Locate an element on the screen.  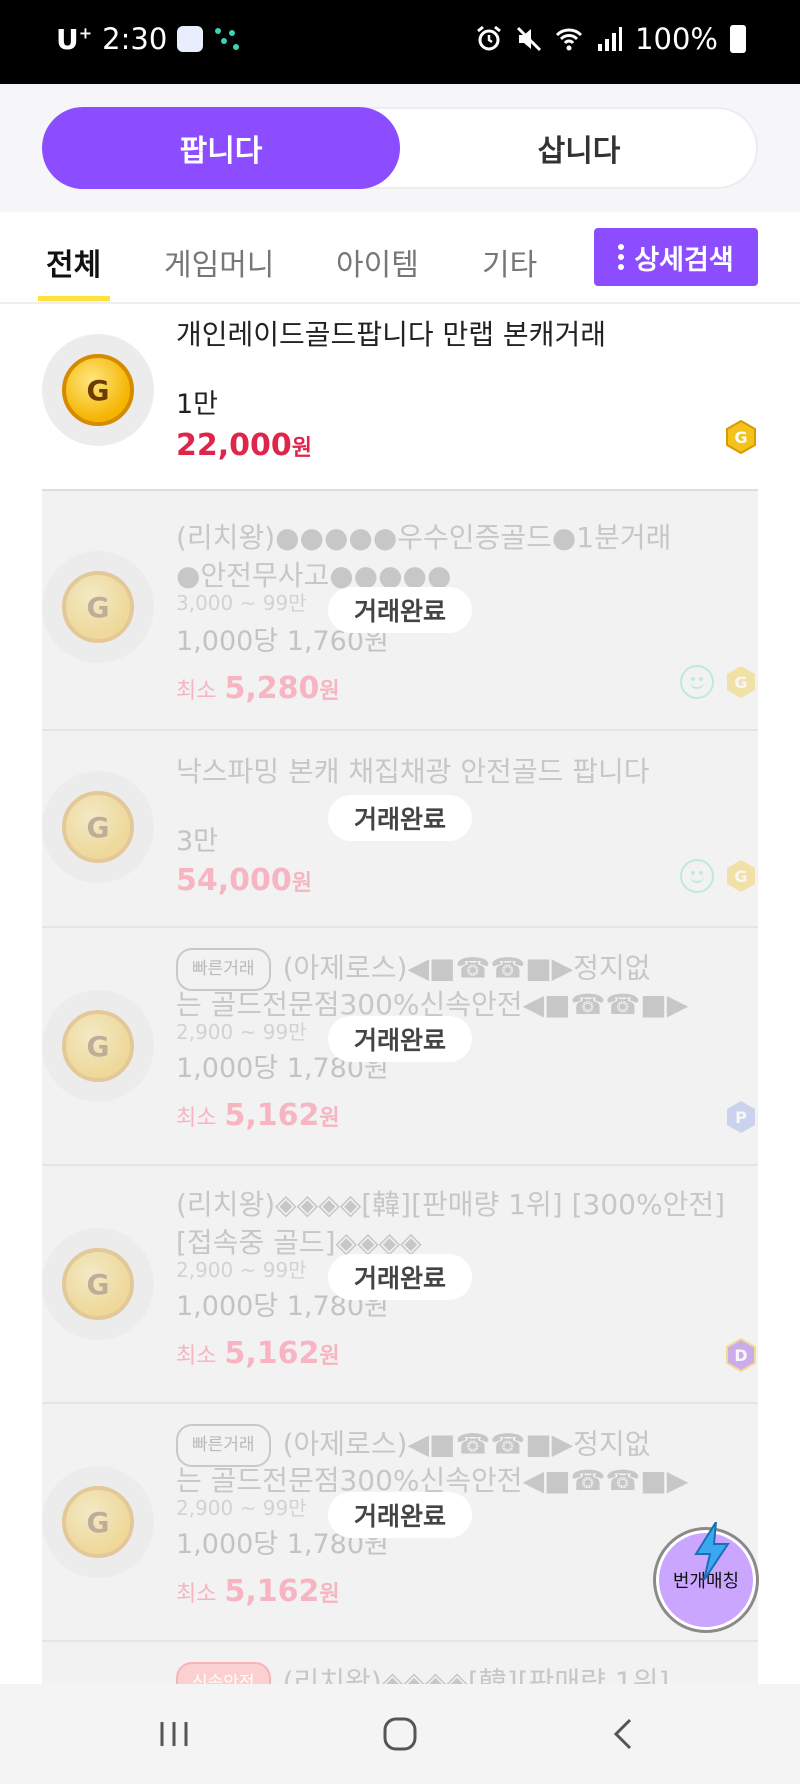
listing-title: 신속안전 (리치왕)◈◈◈◈[韓][판매량 1위] is located at coordinates (466, 1673).